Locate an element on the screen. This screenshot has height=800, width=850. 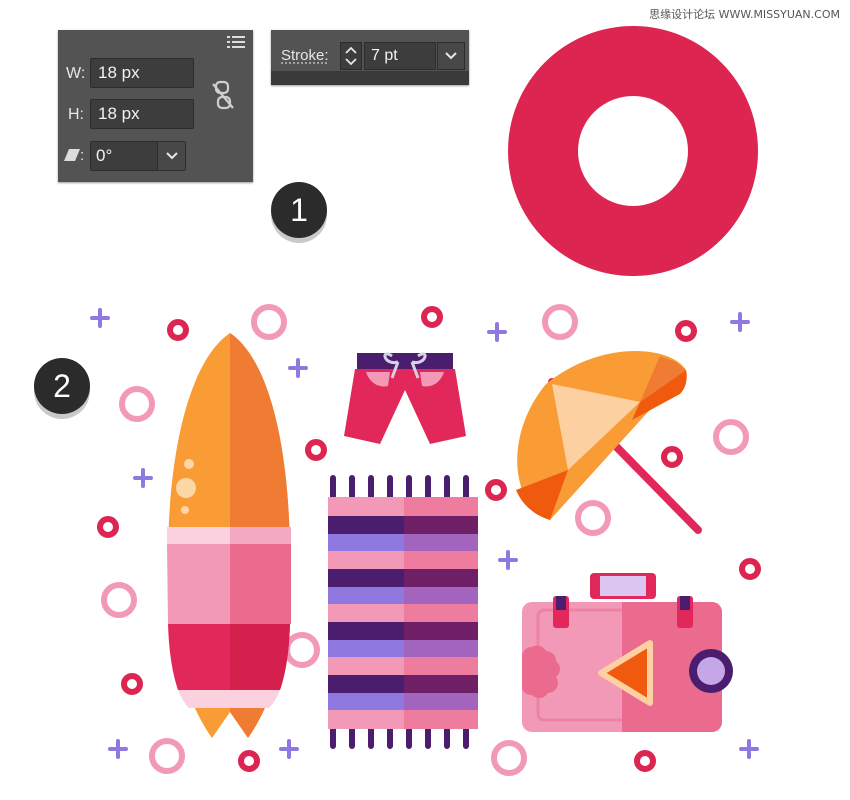
suitcase is located at coordinates (627, 652).